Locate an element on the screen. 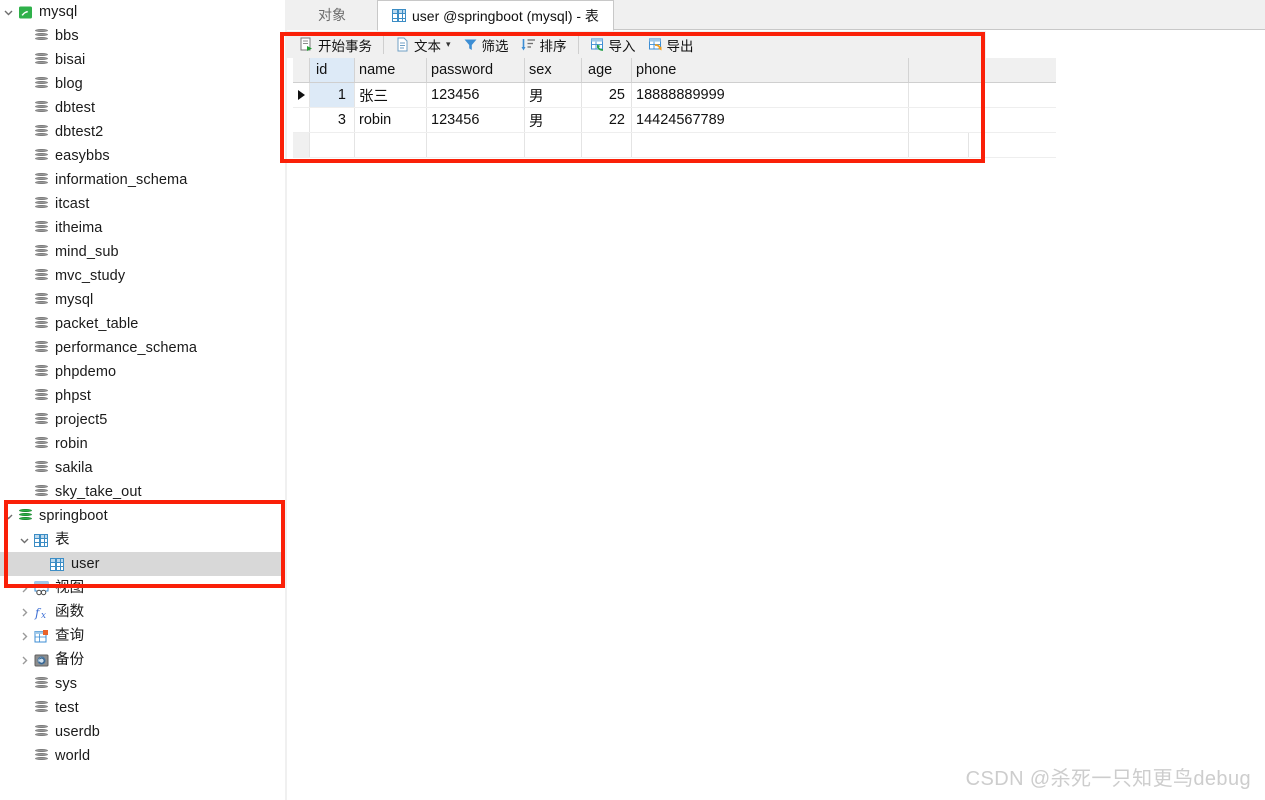 The height and width of the screenshot is (800, 1265). tree-item-database-springboot: springboot is located at coordinates (142, 516).